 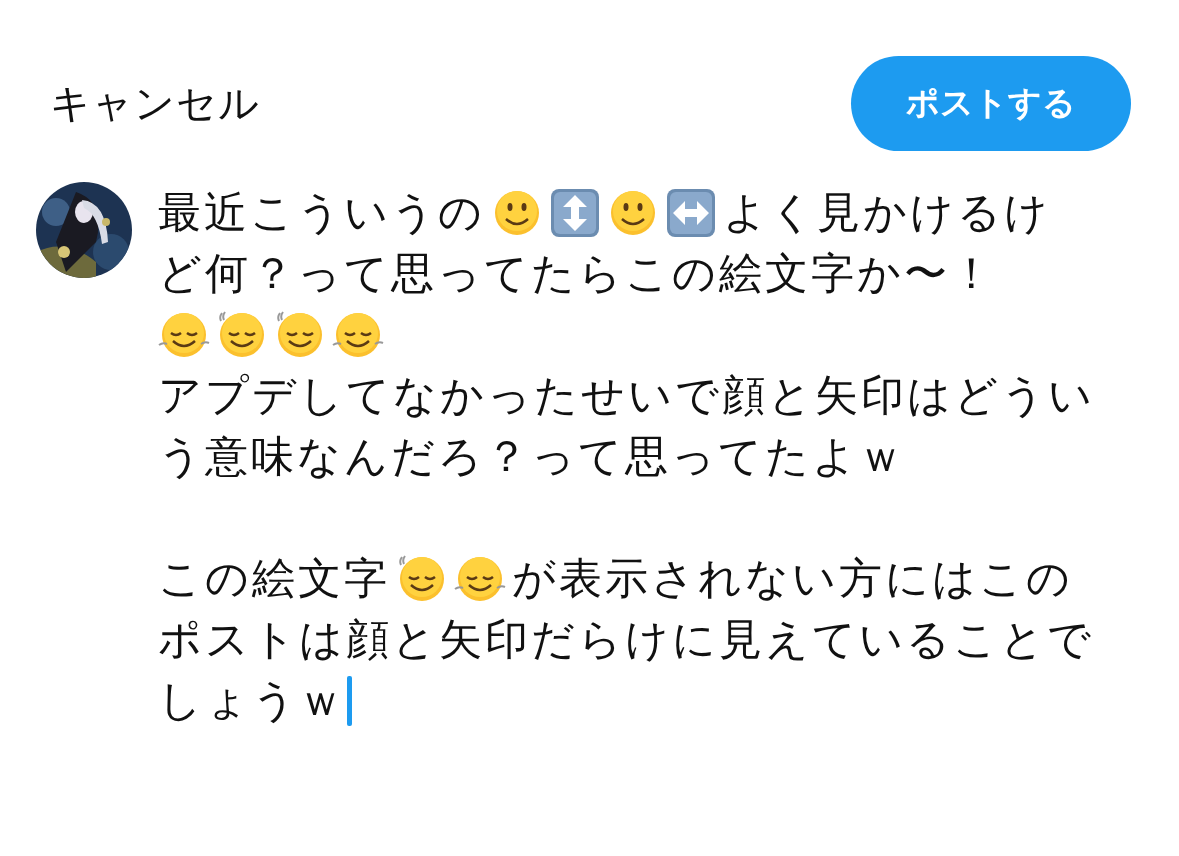 I want to click on draft-text: ポストは顔と矢印だらけに見えていることで, so click(x=626, y=639).